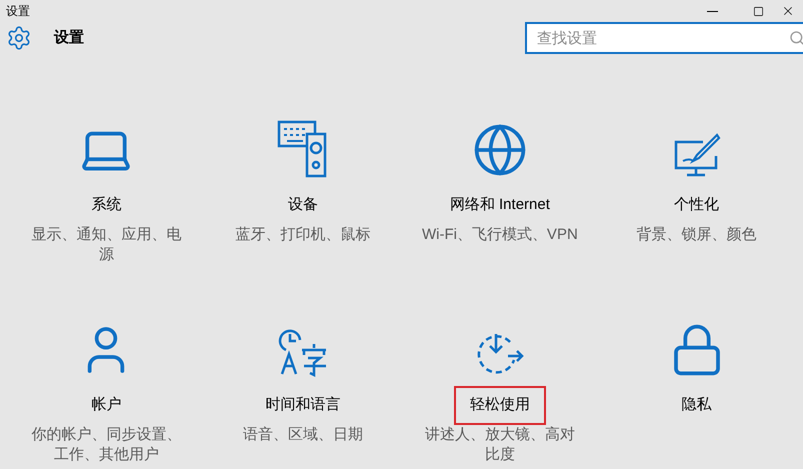  Describe the element at coordinates (106, 444) in the screenshot. I see `tile-description: 你的帐户、同步设置、工作、其他用户` at that location.